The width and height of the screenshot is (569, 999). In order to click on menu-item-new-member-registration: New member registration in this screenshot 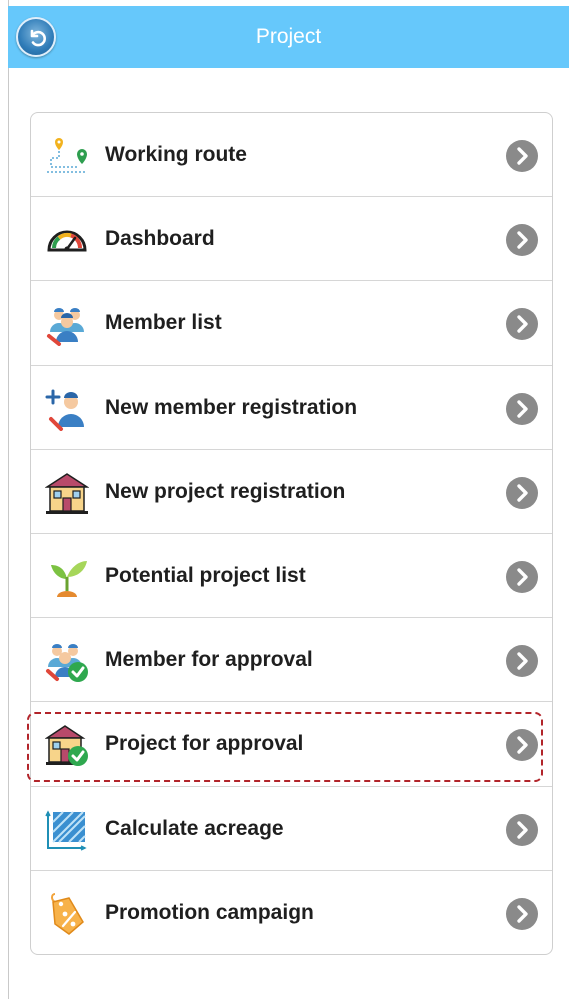, I will do `click(291, 408)`.